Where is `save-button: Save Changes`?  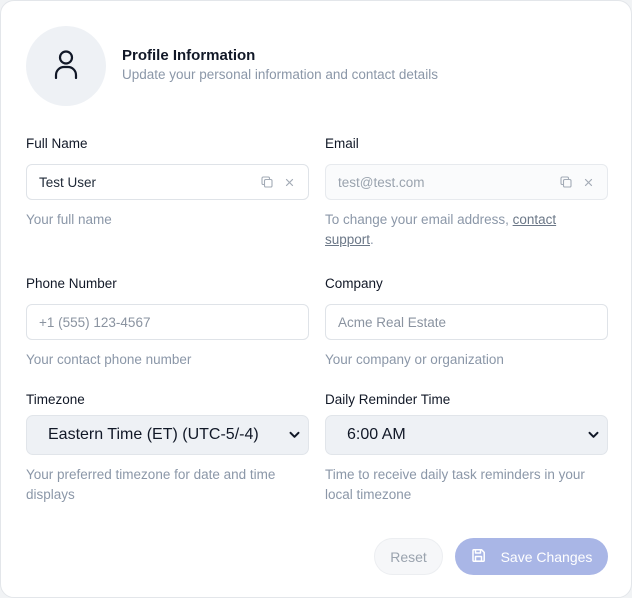
save-button: Save Changes is located at coordinates (531, 556).